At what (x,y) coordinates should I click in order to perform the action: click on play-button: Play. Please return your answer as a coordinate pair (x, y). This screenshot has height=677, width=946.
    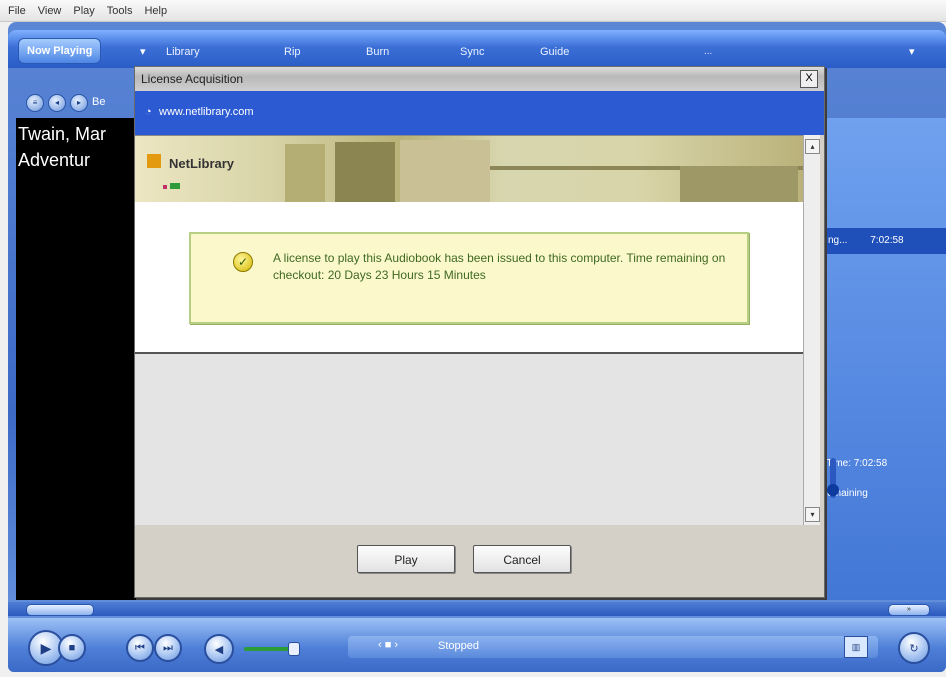
    Looking at the image, I should click on (406, 559).